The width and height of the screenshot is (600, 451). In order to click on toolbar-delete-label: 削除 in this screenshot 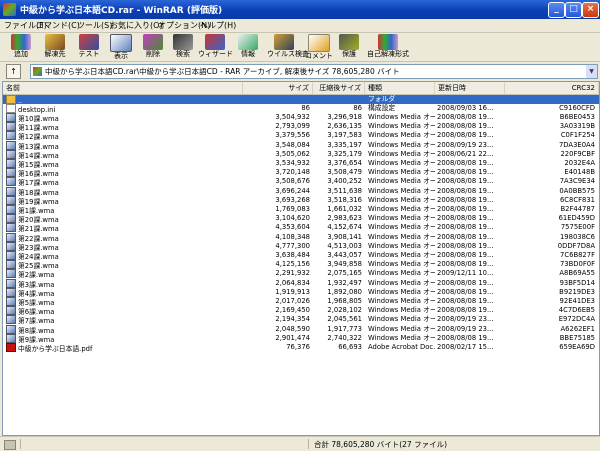, I will do `click(153, 54)`.